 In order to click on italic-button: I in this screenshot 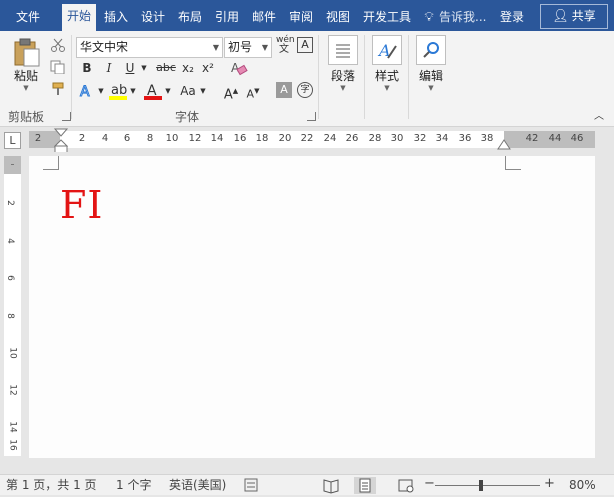, I will do `click(109, 68)`.